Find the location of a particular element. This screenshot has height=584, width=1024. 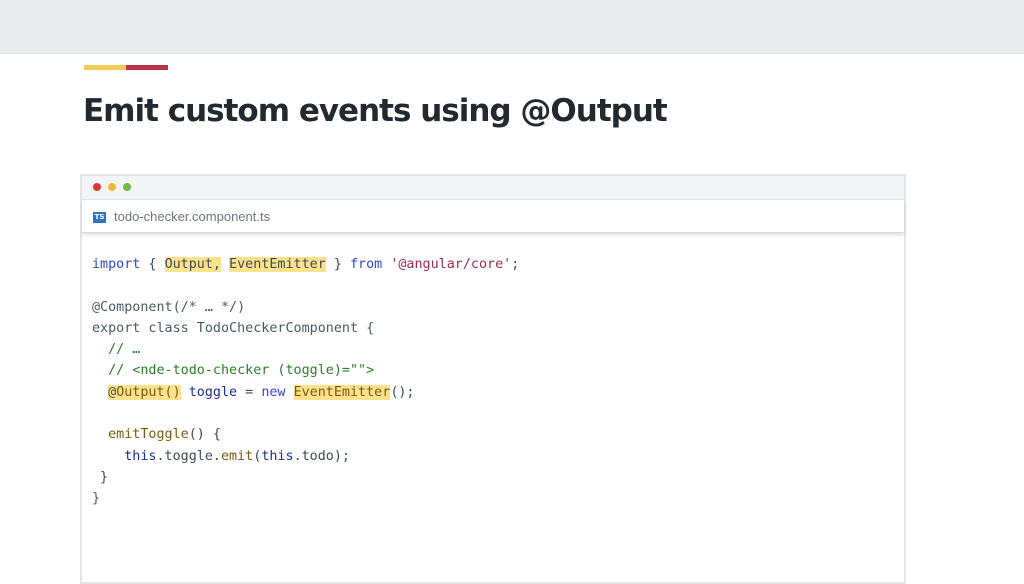

file-tab-label: todo-checker.component.ts is located at coordinates (192, 216).